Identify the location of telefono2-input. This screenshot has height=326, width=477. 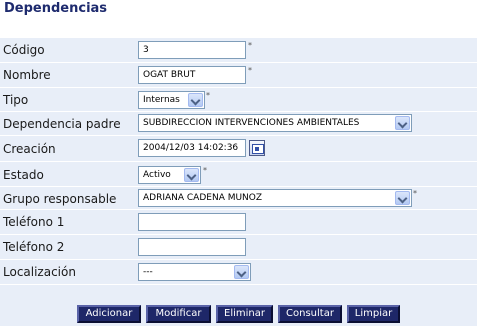
(192, 247).